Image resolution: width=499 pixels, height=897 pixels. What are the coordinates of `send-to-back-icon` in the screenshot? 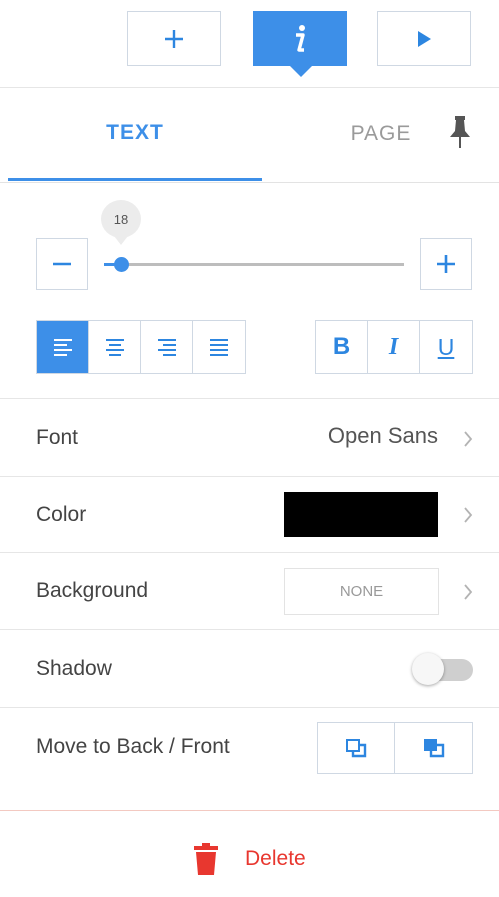 It's located at (356, 748).